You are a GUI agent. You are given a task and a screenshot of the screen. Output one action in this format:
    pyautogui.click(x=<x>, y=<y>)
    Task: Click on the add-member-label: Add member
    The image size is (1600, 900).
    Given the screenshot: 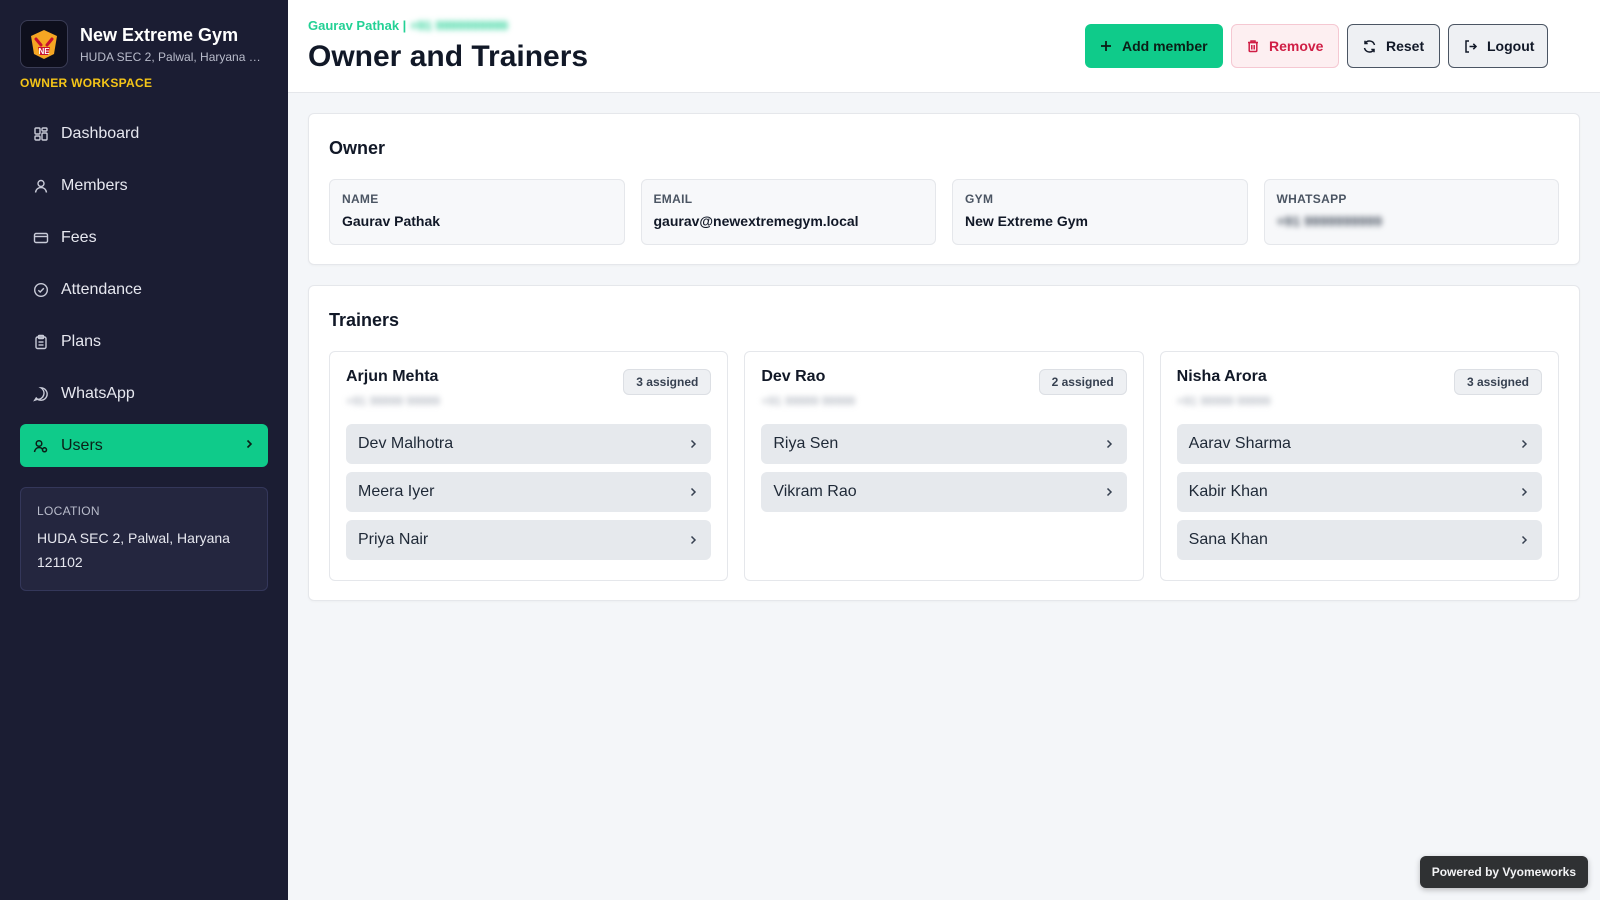 What is the action you would take?
    pyautogui.click(x=1165, y=46)
    